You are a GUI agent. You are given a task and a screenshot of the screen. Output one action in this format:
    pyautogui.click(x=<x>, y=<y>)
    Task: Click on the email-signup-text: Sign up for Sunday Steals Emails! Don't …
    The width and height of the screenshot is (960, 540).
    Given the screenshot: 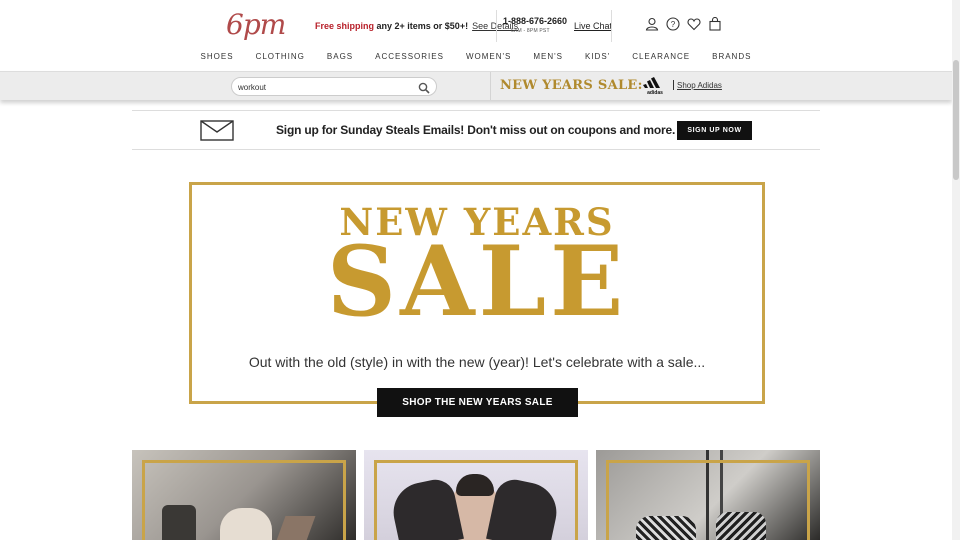 What is the action you would take?
    pyautogui.click(x=476, y=130)
    